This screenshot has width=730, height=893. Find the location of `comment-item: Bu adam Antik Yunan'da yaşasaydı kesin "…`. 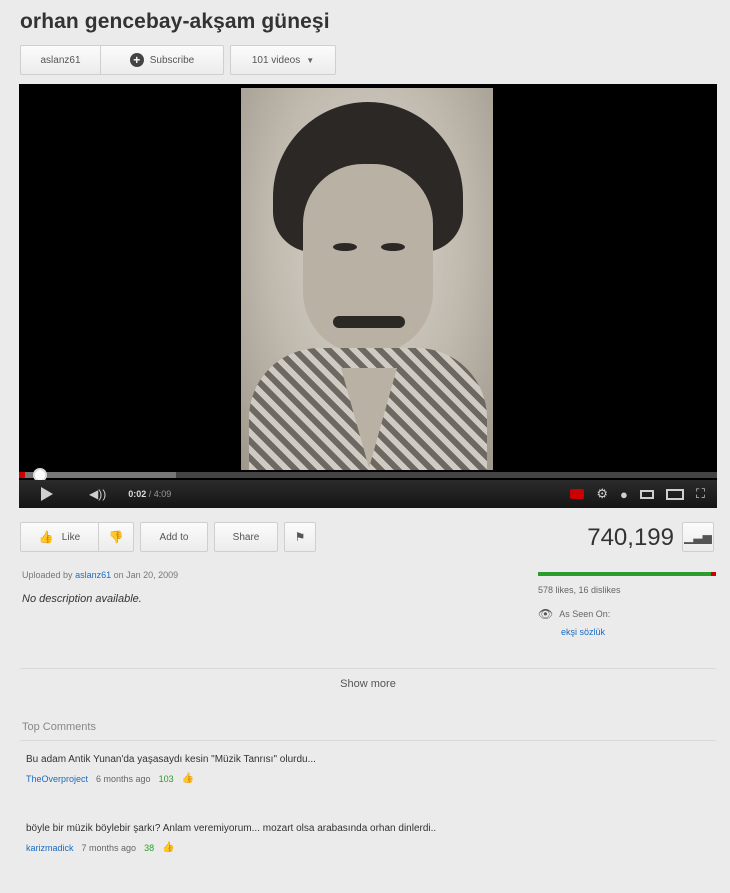

comment-item: Bu adam Antik Yunan'da yaşasaydı kesin "… is located at coordinates (276, 768).